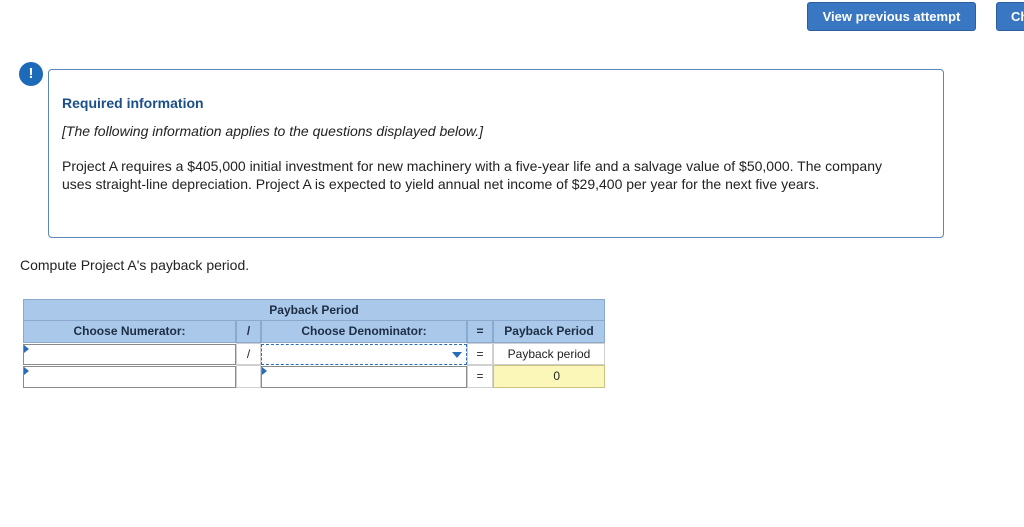  I want to click on equals-sign-row2: =, so click(480, 376).